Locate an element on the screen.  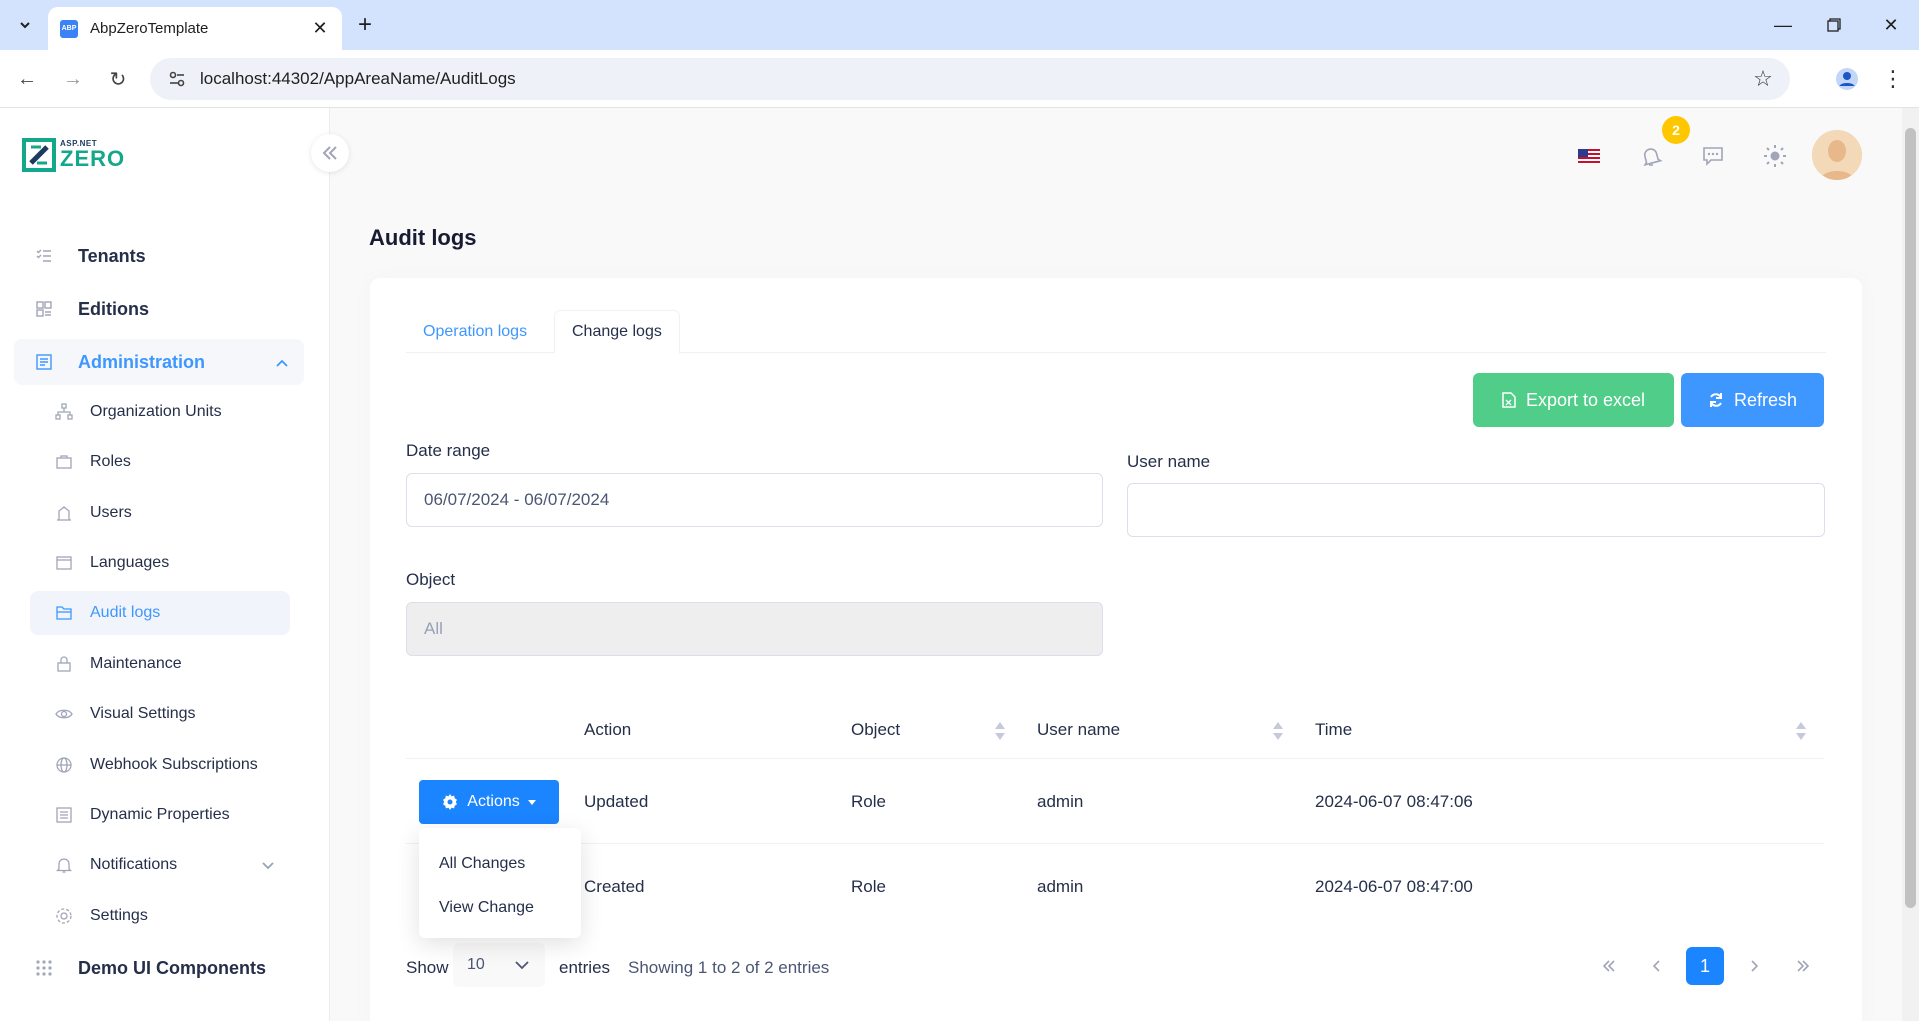
export-to-excel-button: Export to excel is located at coordinates (1573, 400).